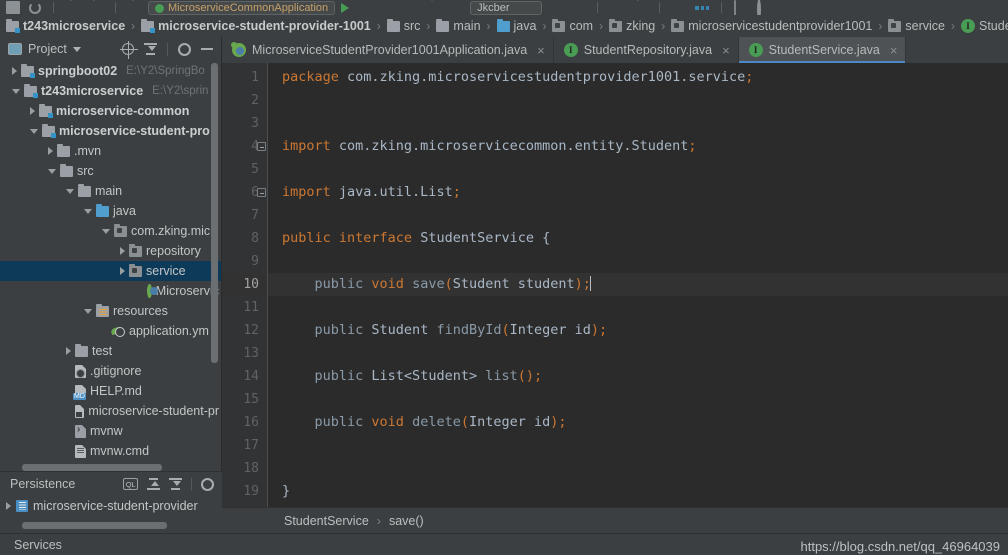  I want to click on tree-node--gitignore: .gitignore, so click(110, 371).